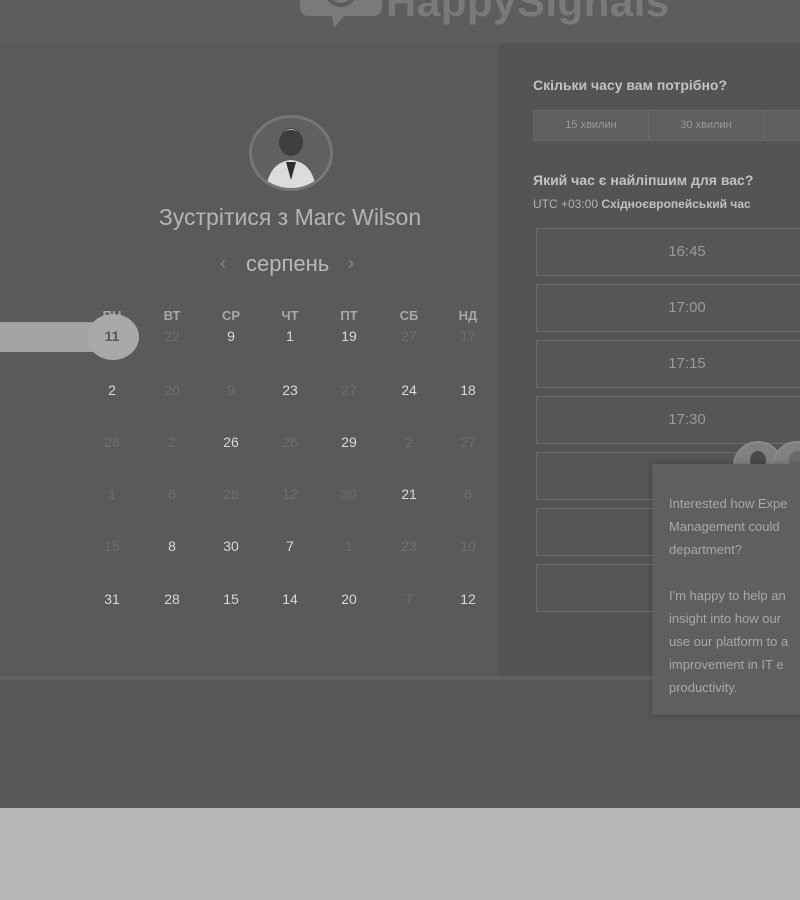 This screenshot has width=800, height=900. Describe the element at coordinates (341, 14) in the screenshot. I see `happysignals-logo-icon` at that location.